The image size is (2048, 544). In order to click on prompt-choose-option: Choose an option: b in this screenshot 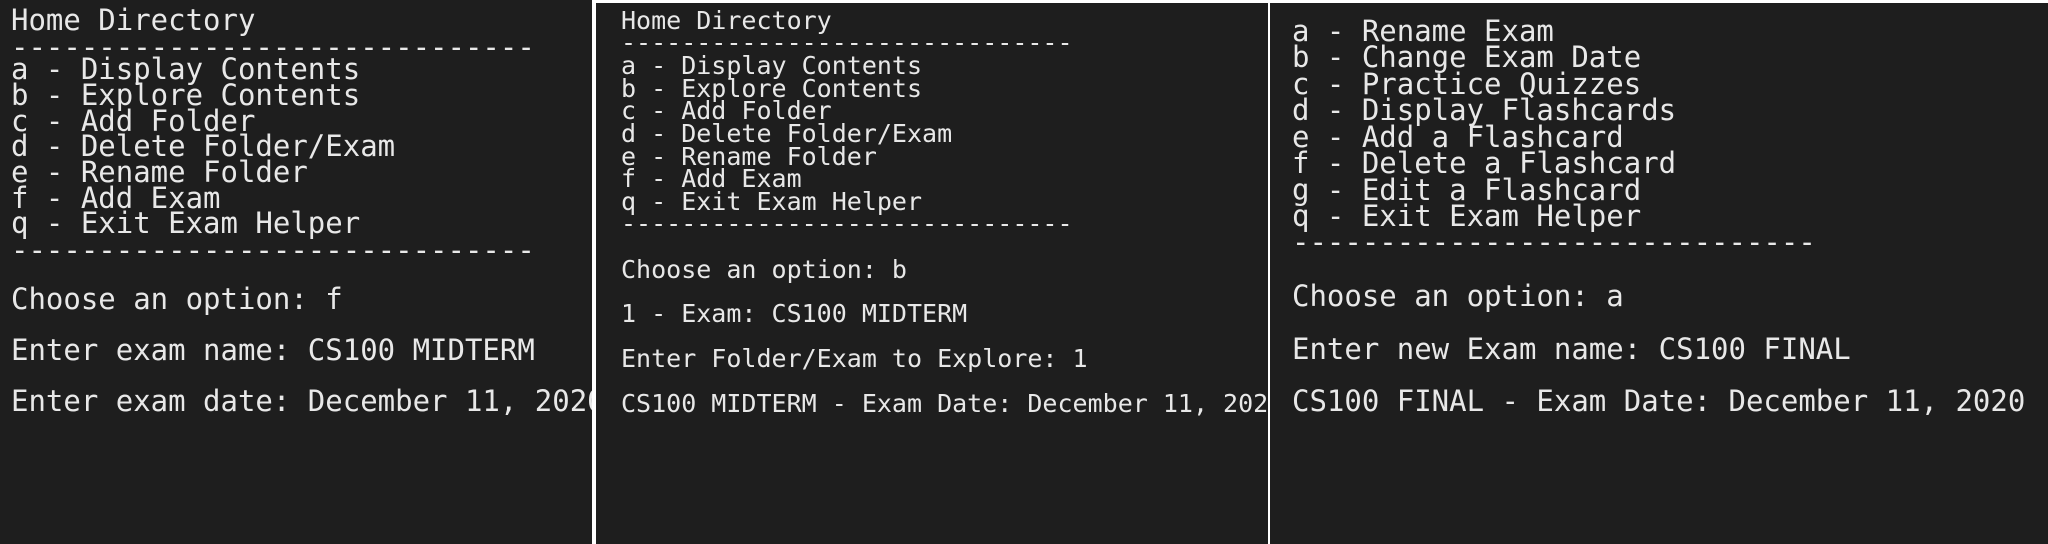, I will do `click(764, 269)`.